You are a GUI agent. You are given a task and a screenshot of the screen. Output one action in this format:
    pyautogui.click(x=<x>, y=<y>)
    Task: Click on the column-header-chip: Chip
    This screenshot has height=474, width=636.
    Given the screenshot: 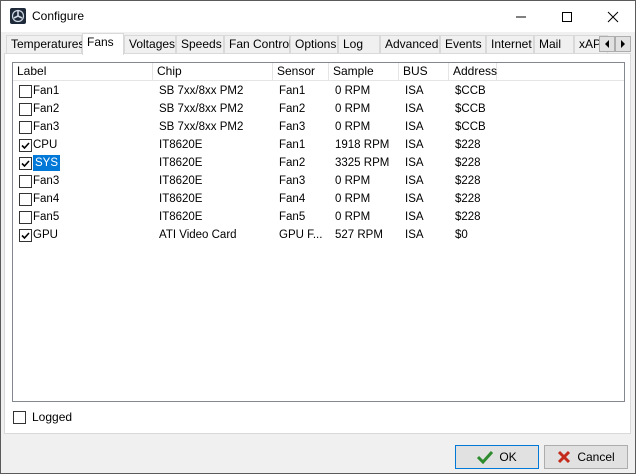 What is the action you would take?
    pyautogui.click(x=213, y=71)
    